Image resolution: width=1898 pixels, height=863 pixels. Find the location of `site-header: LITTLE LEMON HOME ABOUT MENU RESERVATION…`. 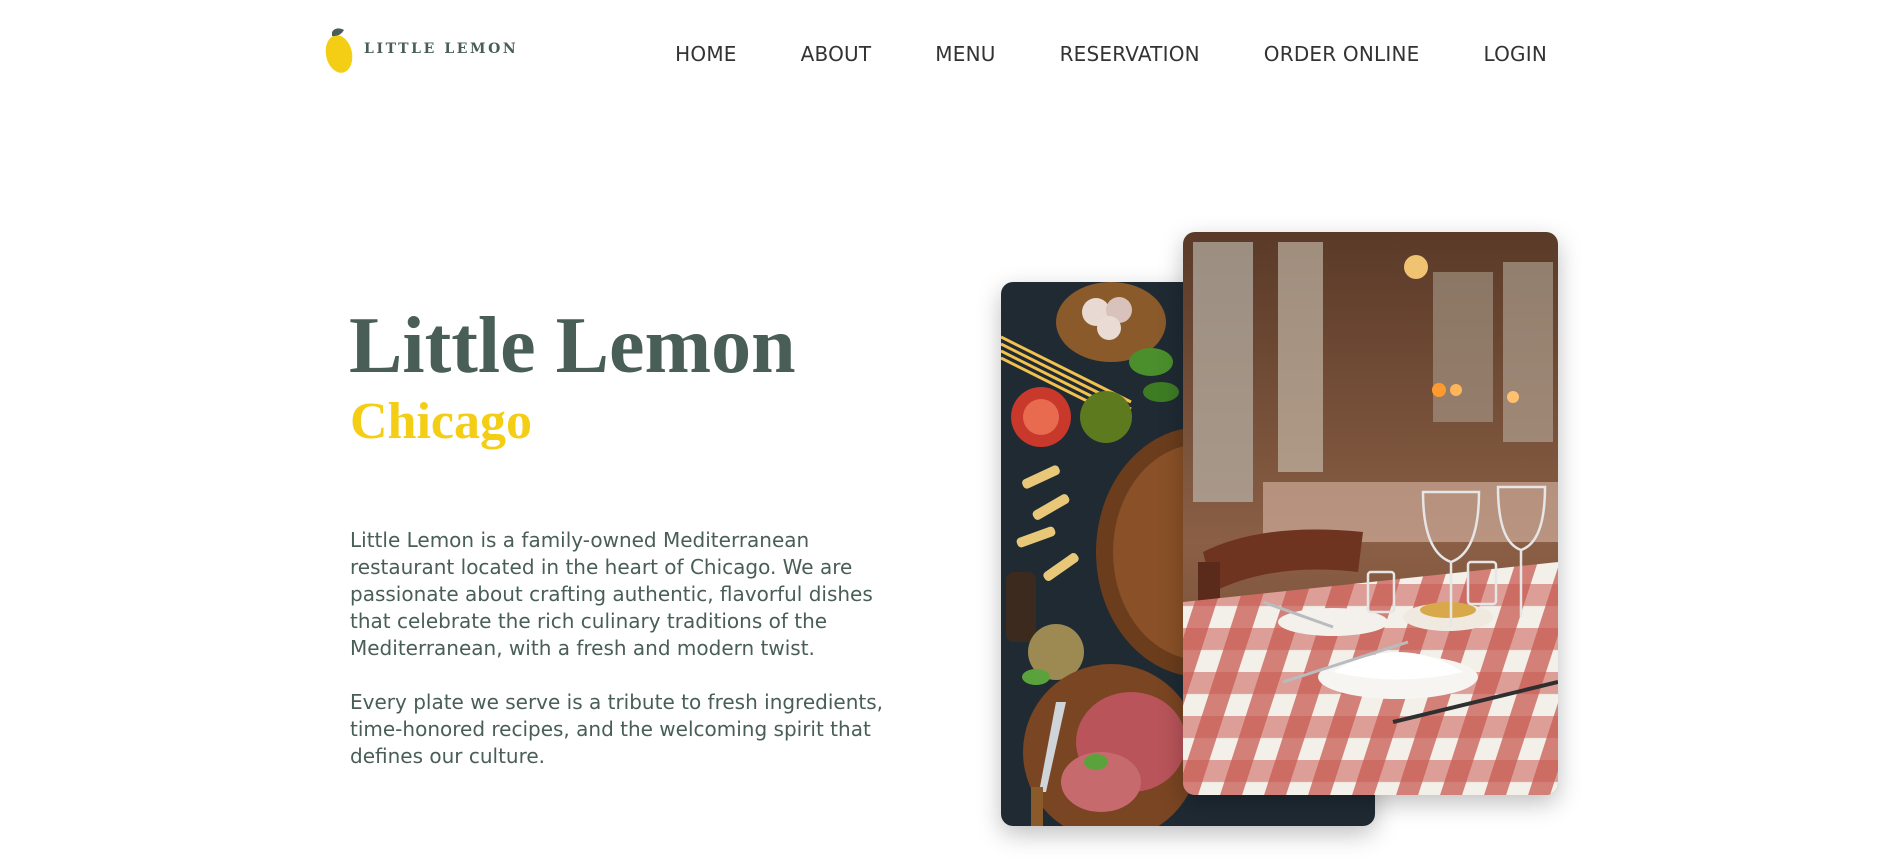

site-header: LITTLE LEMON HOME ABOUT MENU RESERVATION… is located at coordinates (949, 50).